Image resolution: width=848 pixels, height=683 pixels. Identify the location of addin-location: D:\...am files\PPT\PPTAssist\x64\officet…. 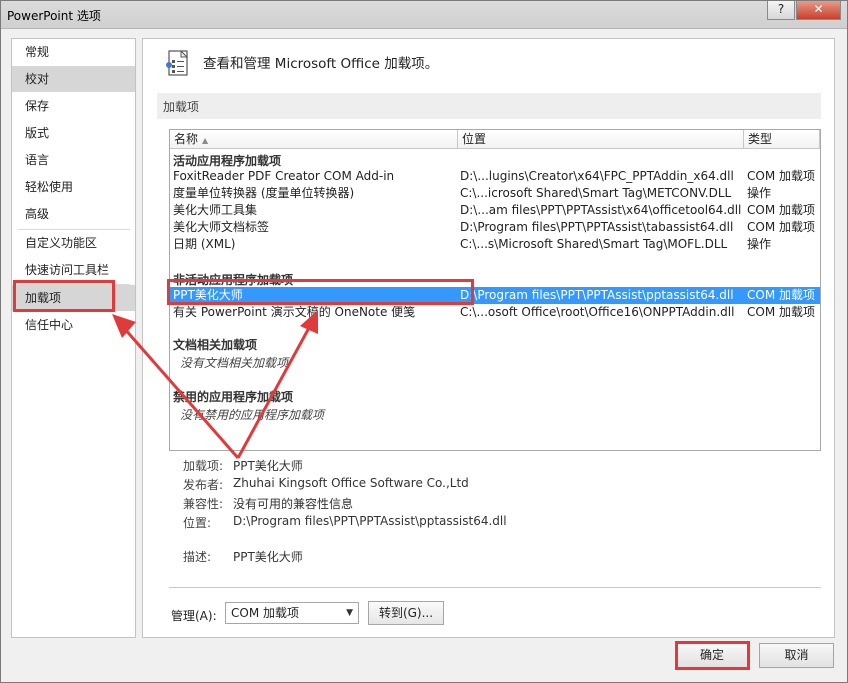
(601, 210).